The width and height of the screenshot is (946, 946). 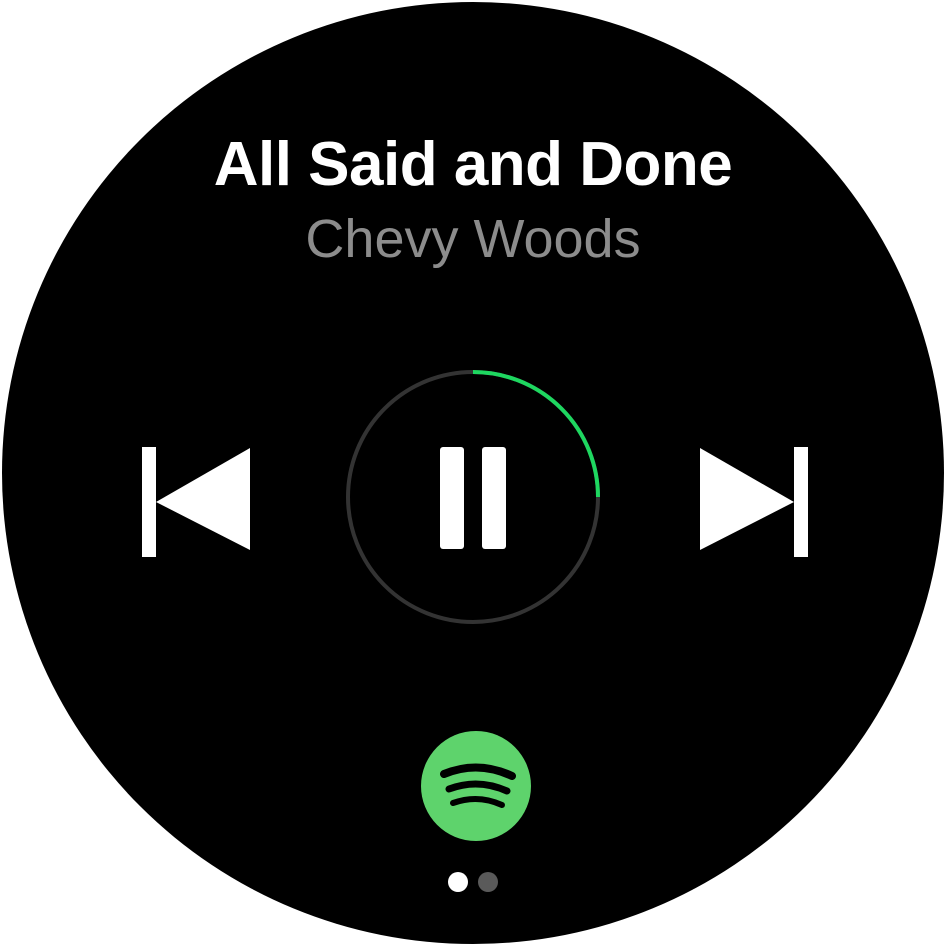 I want to click on progress-ring, so click(x=473, y=497).